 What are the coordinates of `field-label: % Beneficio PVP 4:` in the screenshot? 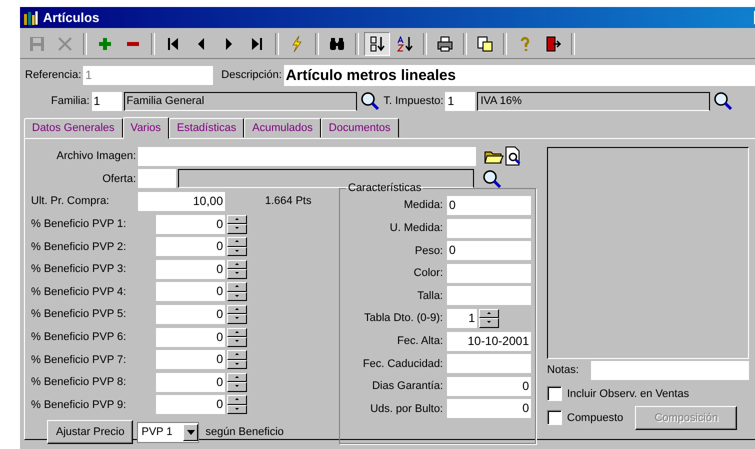 It's located at (79, 292).